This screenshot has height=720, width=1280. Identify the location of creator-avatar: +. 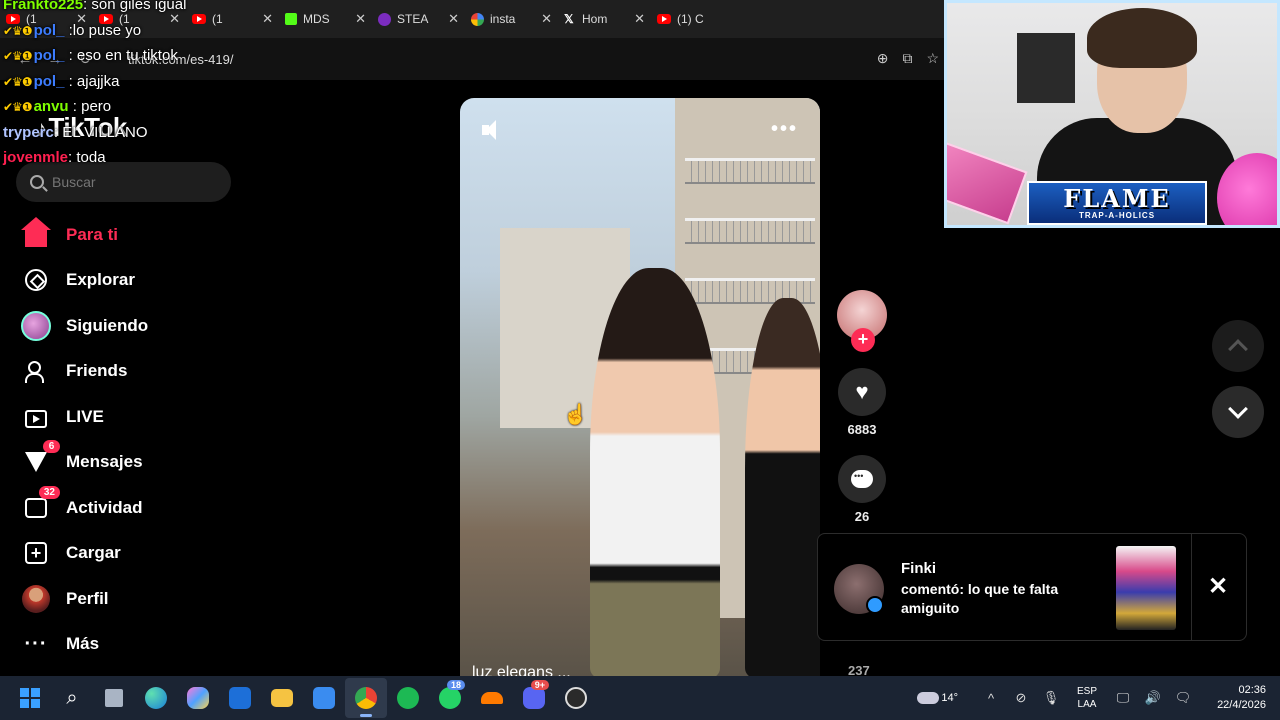
(862, 321).